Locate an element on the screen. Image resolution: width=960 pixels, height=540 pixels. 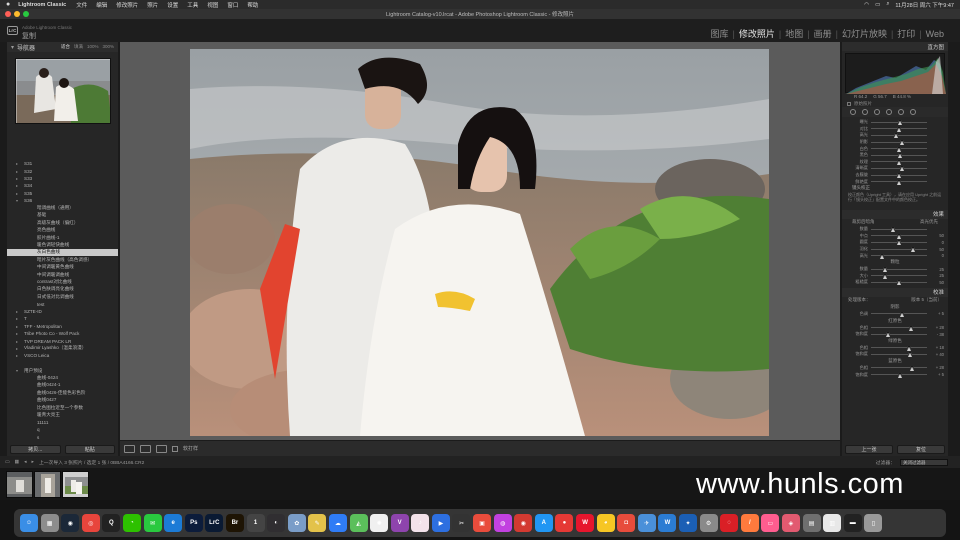
preset-item: 11111 is located at coordinates (62, 422).